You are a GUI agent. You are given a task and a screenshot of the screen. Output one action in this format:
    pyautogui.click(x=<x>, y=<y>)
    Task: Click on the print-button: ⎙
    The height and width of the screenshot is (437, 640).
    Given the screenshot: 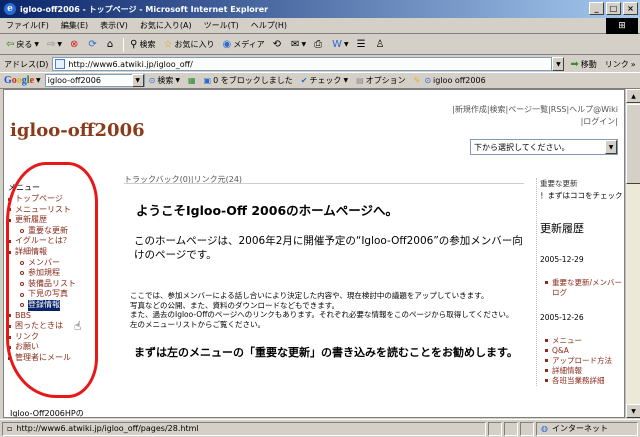 What is the action you would take?
    pyautogui.click(x=319, y=44)
    